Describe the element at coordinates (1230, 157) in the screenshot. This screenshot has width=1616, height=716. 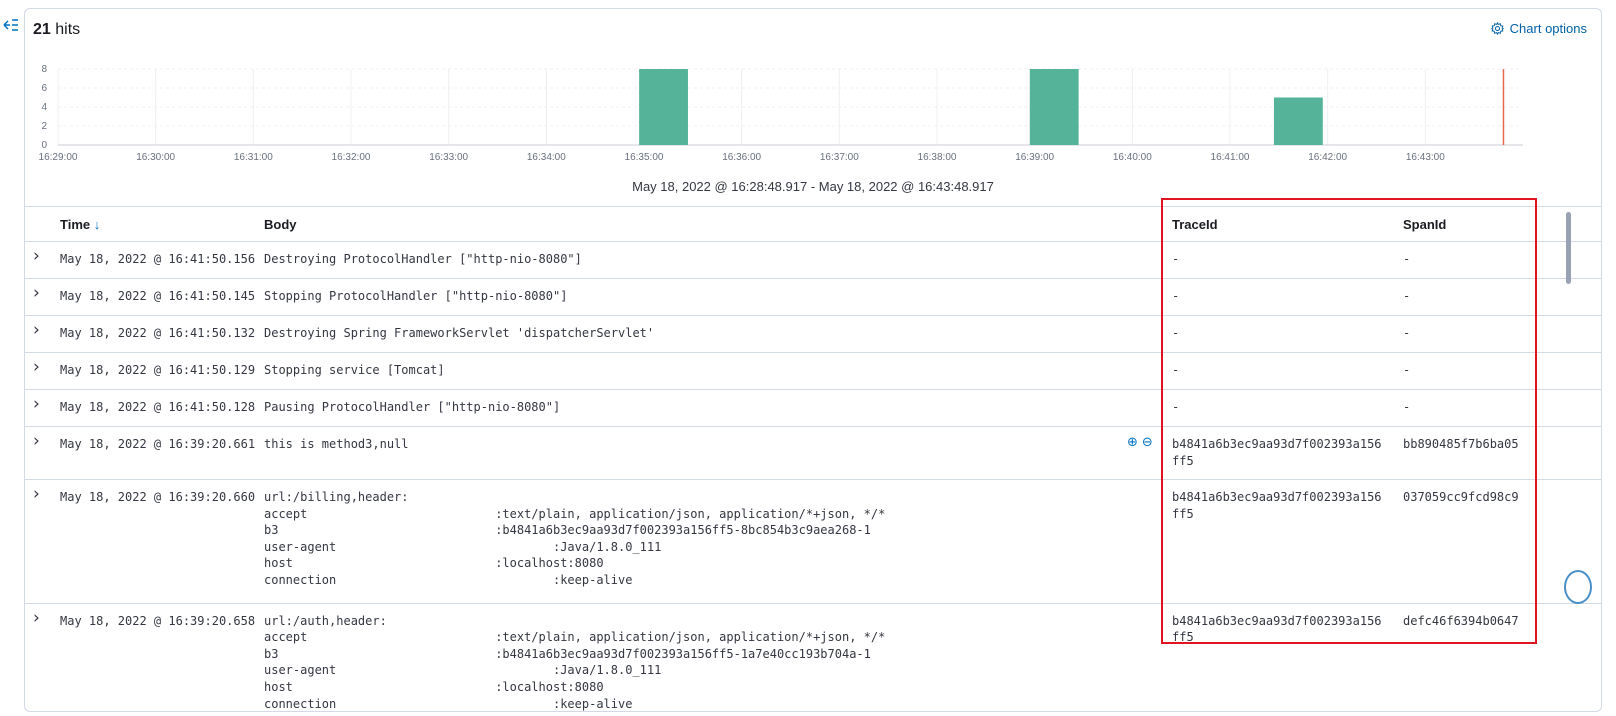
I see `x-tick-label: 16:41:00` at that location.